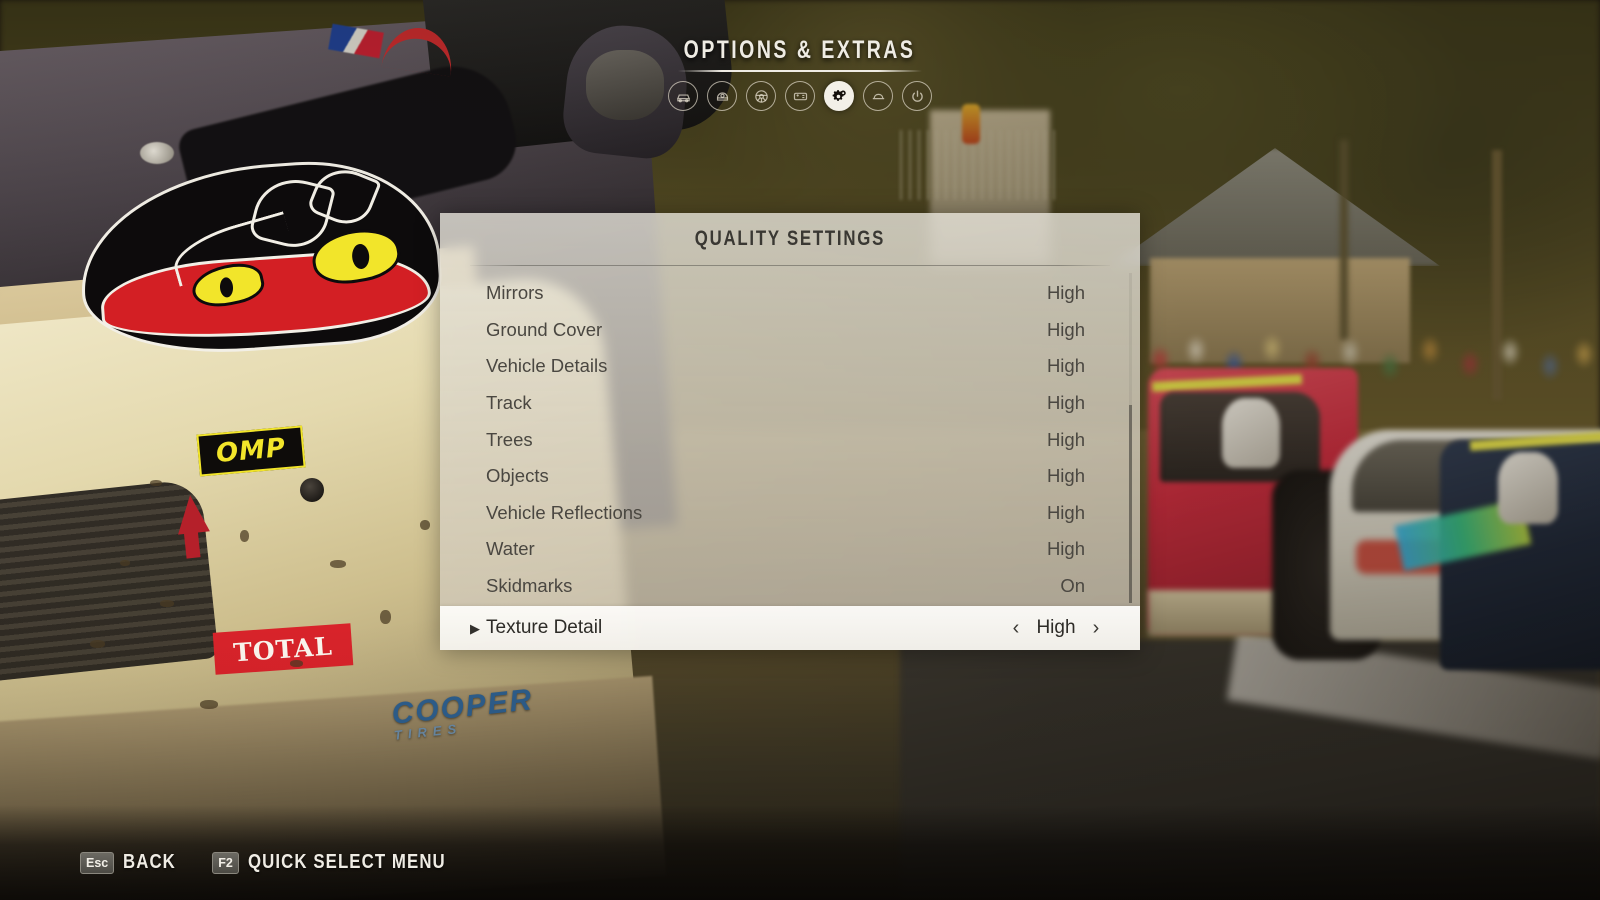 The height and width of the screenshot is (900, 1600). I want to click on settings-row-value: On, so click(1072, 586).